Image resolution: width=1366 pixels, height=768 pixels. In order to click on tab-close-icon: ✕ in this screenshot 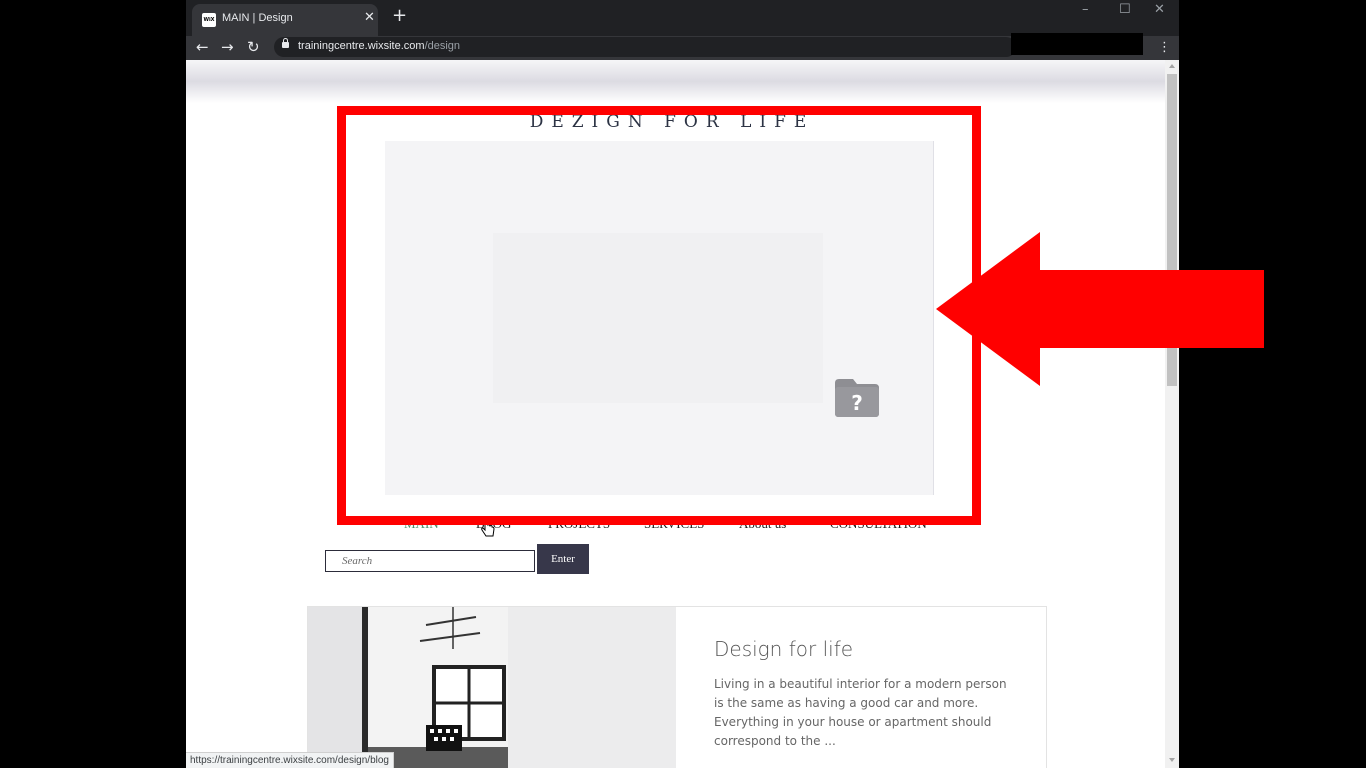, I will do `click(369, 17)`.